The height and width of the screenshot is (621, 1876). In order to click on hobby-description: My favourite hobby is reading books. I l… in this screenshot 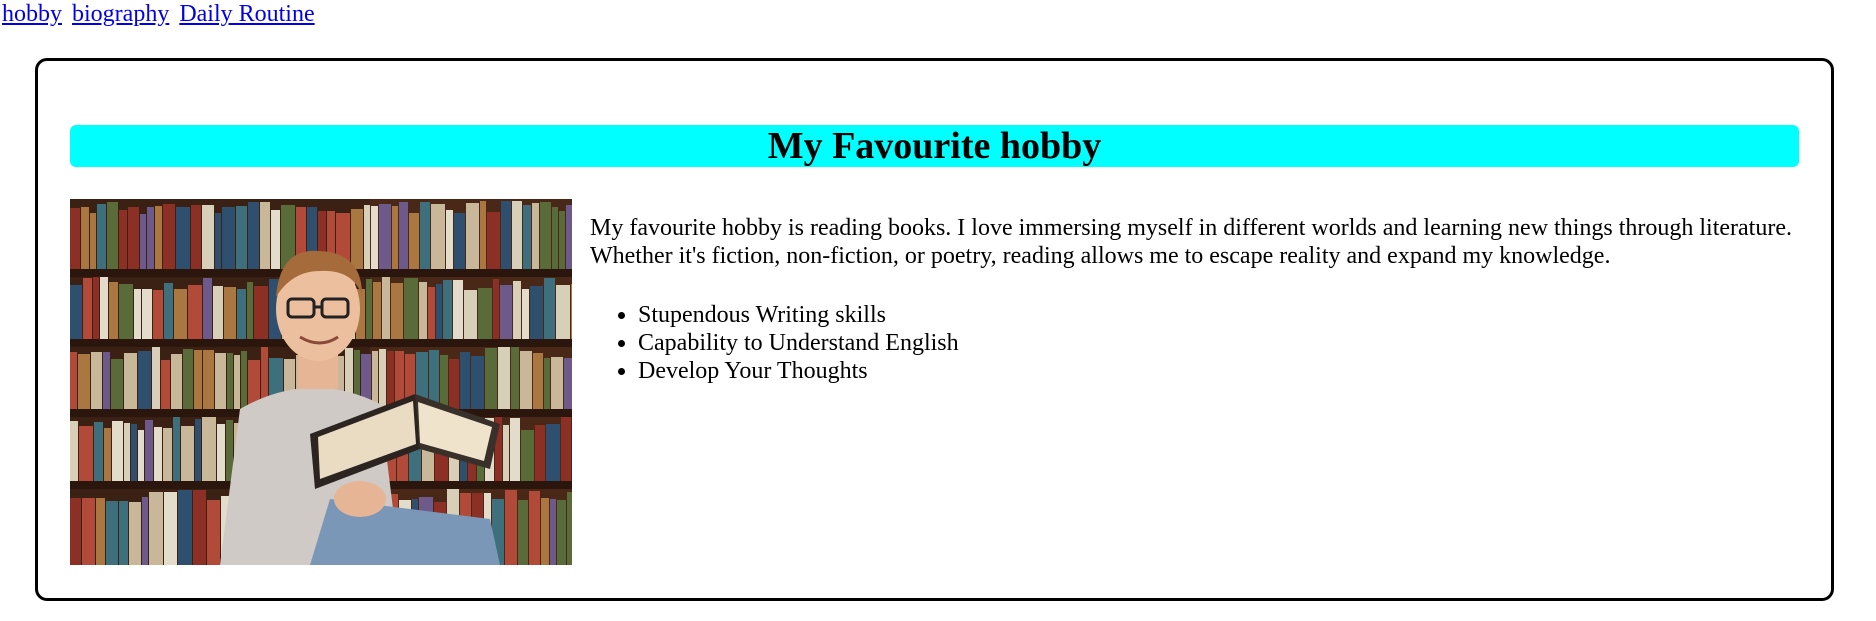, I will do `click(1191, 242)`.